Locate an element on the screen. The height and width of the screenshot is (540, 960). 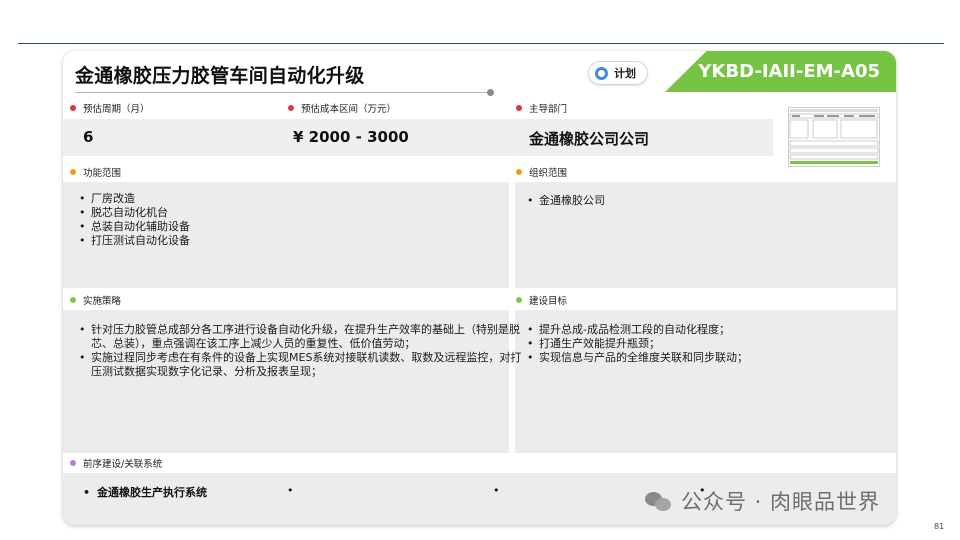
top-divider is located at coordinates (481, 43).